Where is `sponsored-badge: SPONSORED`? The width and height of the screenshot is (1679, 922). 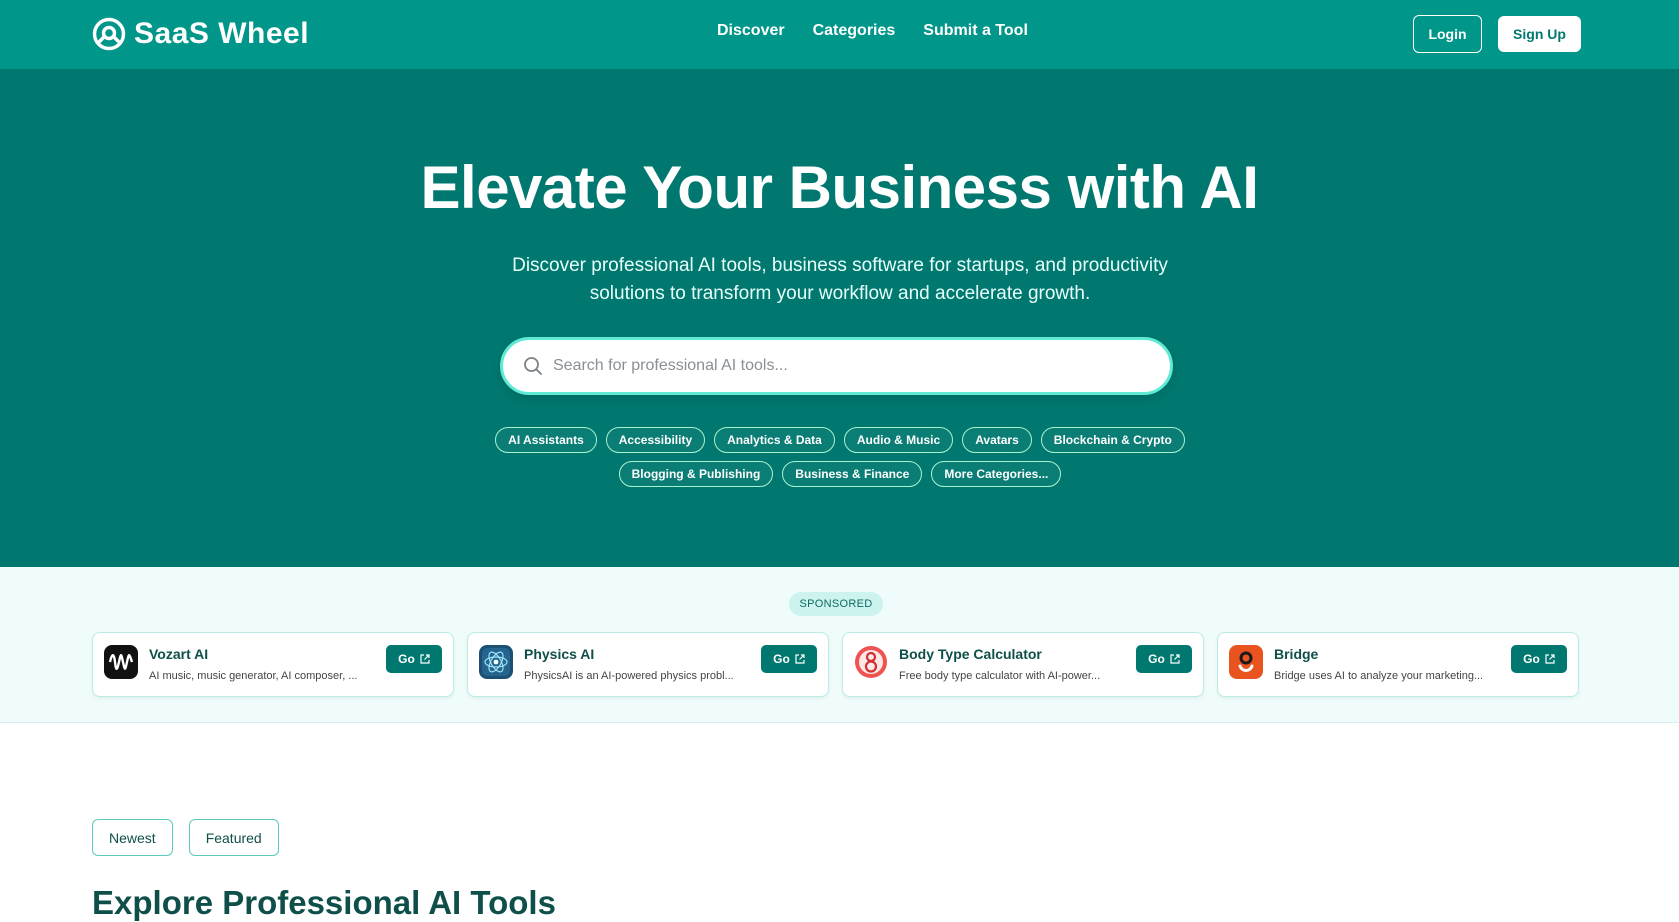
sponsored-badge: SPONSORED is located at coordinates (836, 604).